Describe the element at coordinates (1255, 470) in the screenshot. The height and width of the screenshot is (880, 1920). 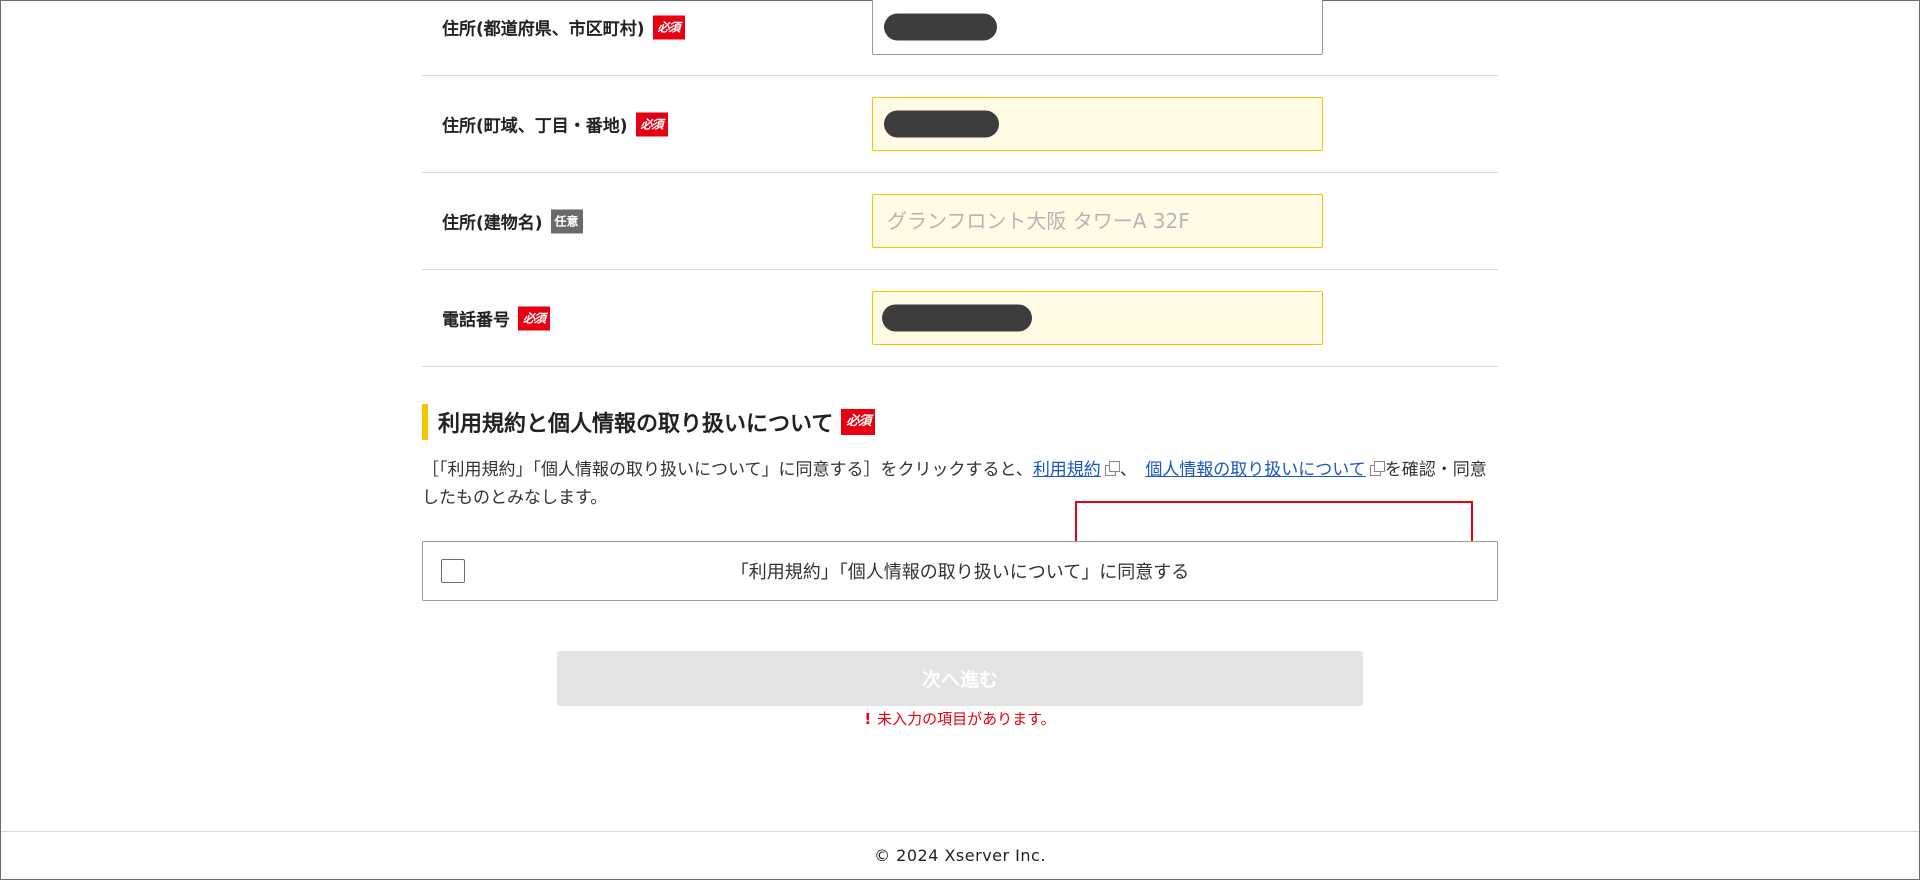
I see `privacy-link: 個人情報の取り扱いについて` at that location.